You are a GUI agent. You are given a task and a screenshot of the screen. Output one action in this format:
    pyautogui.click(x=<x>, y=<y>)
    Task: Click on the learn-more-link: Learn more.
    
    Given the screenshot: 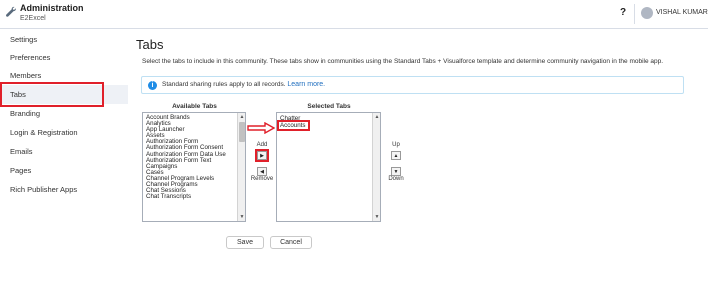 What is the action you would take?
    pyautogui.click(x=306, y=84)
    